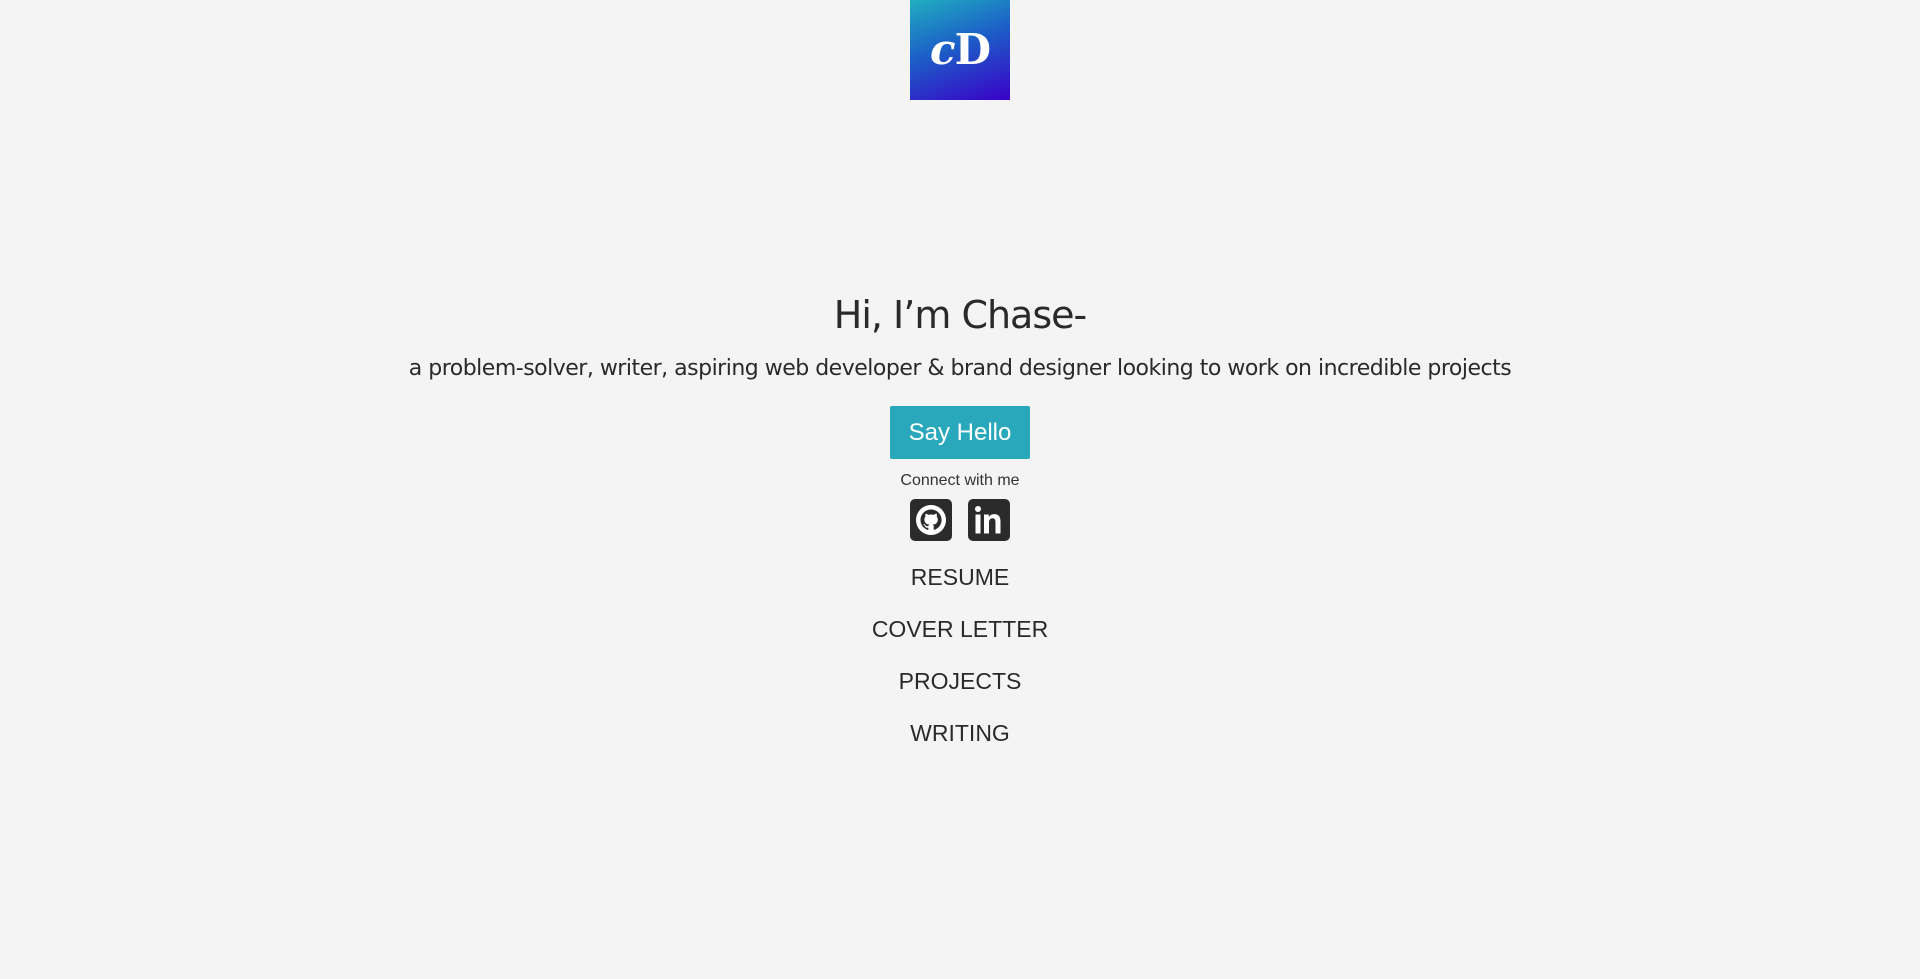 The height and width of the screenshot is (979, 1920). What do you see at coordinates (960, 577) in the screenshot?
I see `nav-resume: RESUME` at bounding box center [960, 577].